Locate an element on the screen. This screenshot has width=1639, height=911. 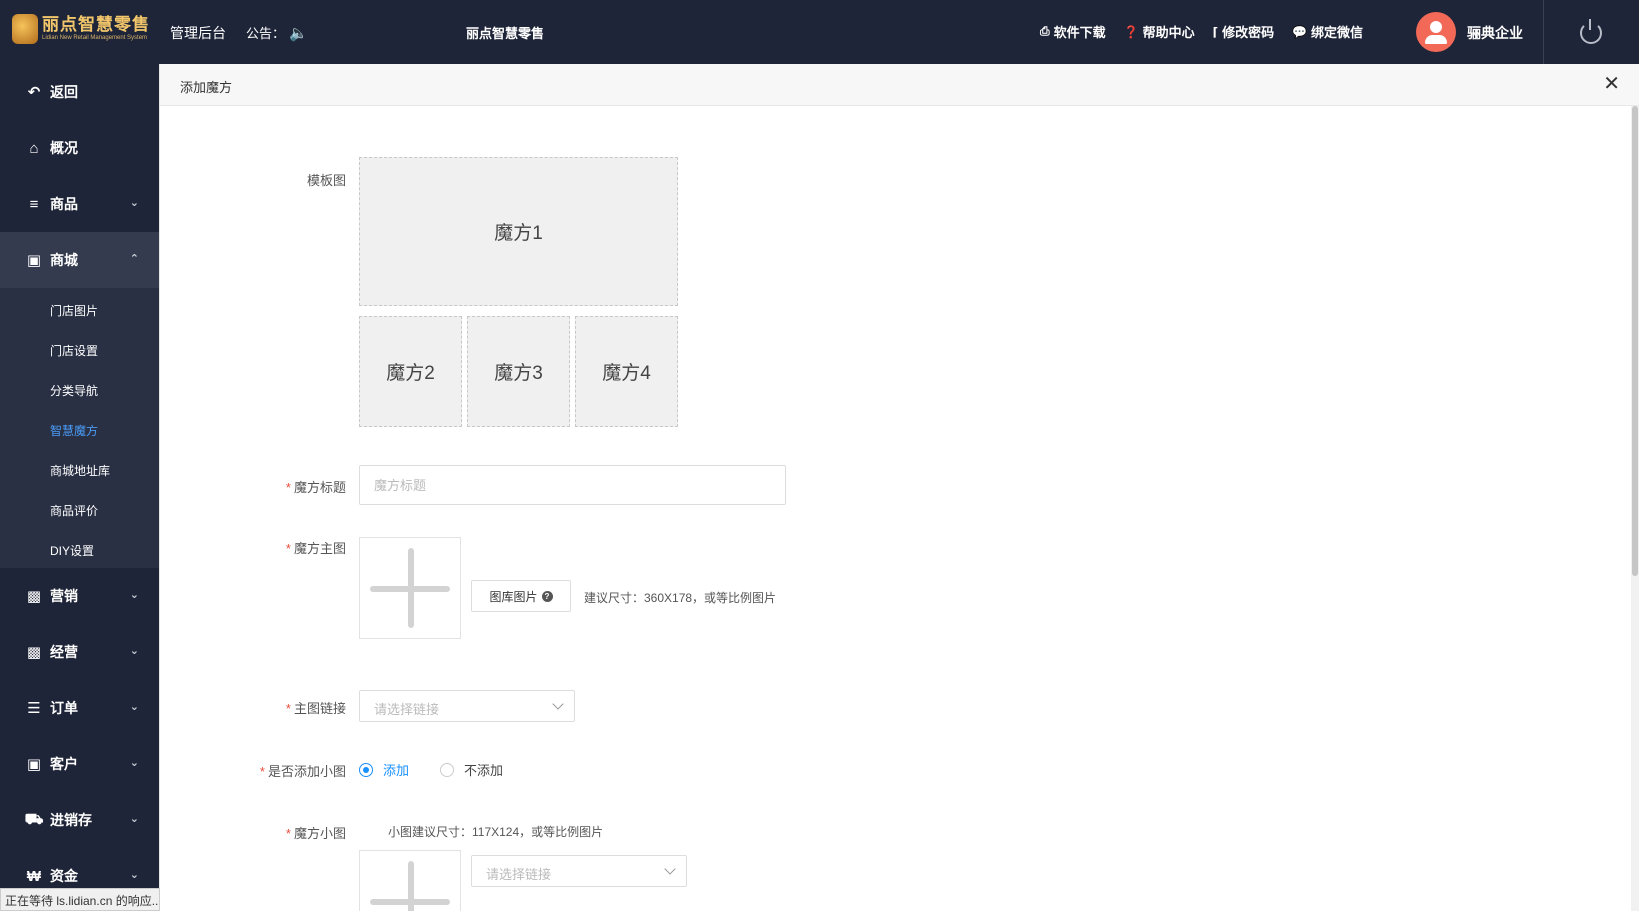
thermometer-icon: ⌈ is located at coordinates (1215, 31).